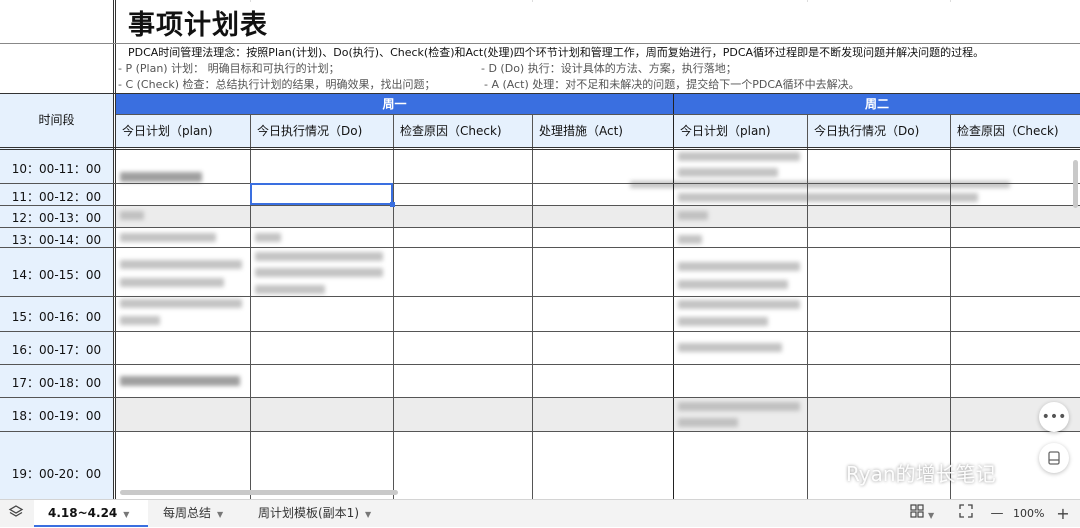 The image size is (1080, 528). What do you see at coordinates (198, 25) in the screenshot?
I see `sheet-title: 事项计划表` at bounding box center [198, 25].